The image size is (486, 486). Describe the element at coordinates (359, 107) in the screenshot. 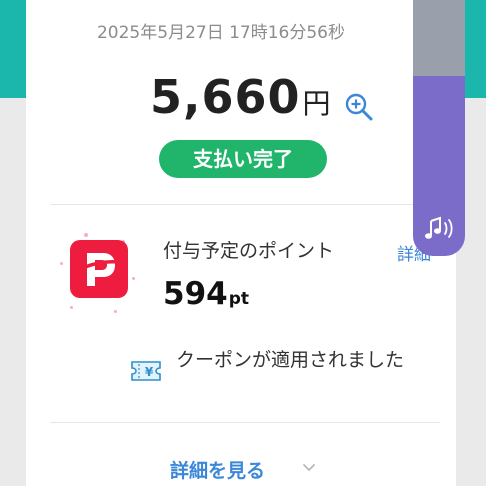

I see `zoom-in-icon` at that location.